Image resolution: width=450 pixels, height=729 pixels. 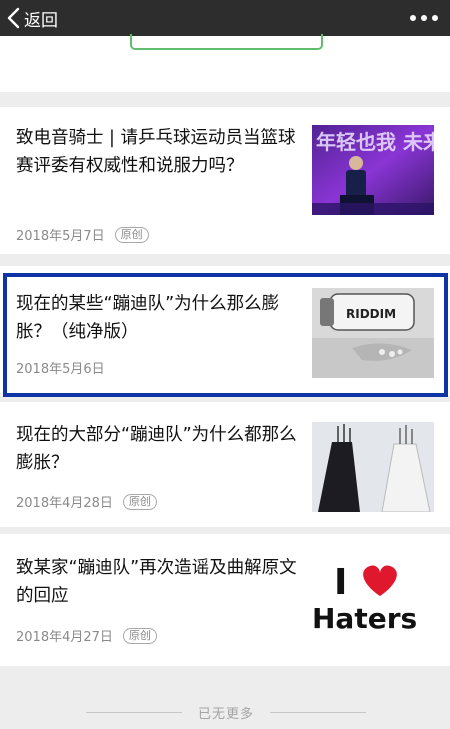 I want to click on thumb-text: 年轻也我 未来中, so click(x=375, y=142).